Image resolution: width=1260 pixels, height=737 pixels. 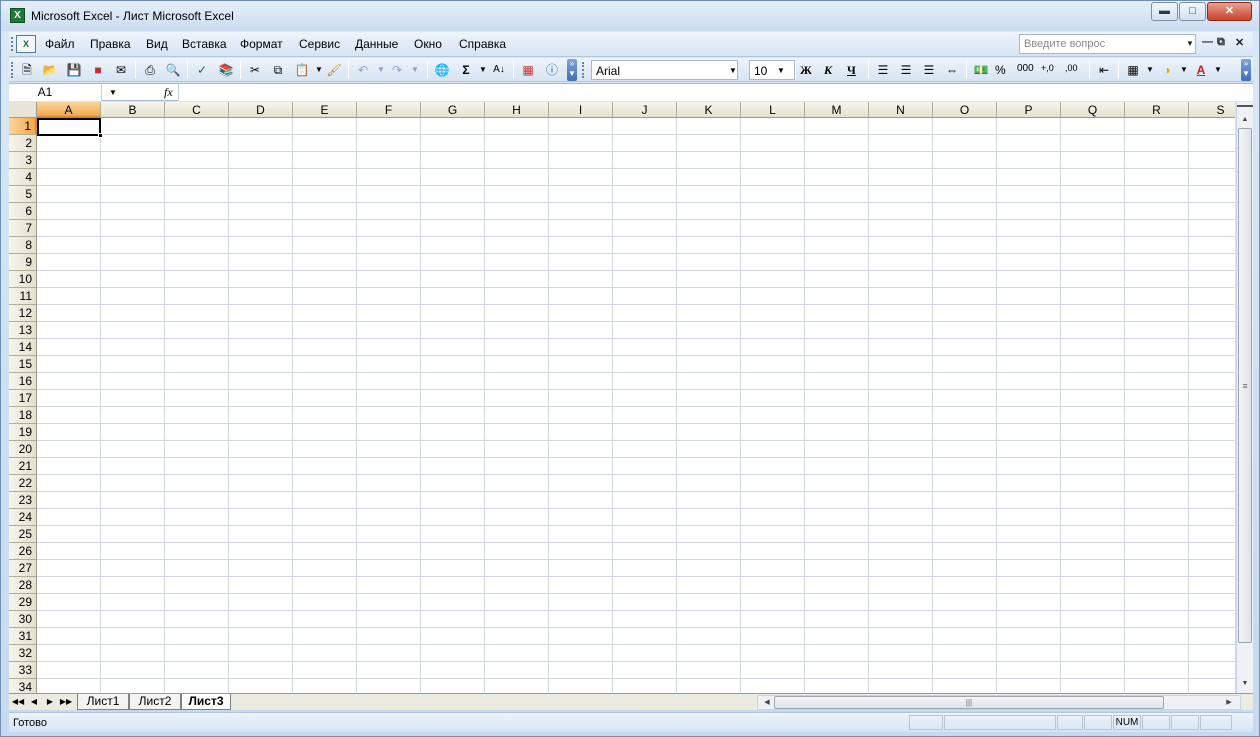 What do you see at coordinates (23, 110) in the screenshot?
I see `select-all-button` at bounding box center [23, 110].